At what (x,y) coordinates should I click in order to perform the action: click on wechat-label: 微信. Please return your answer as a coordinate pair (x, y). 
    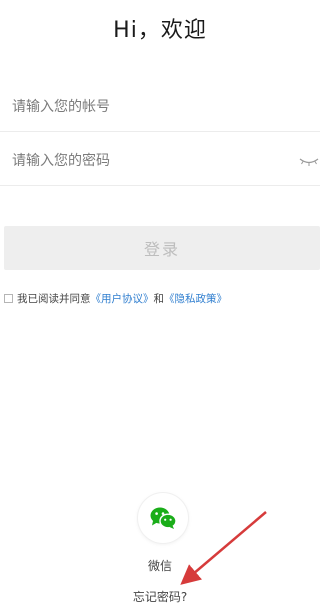
    Looking at the image, I should click on (159, 566).